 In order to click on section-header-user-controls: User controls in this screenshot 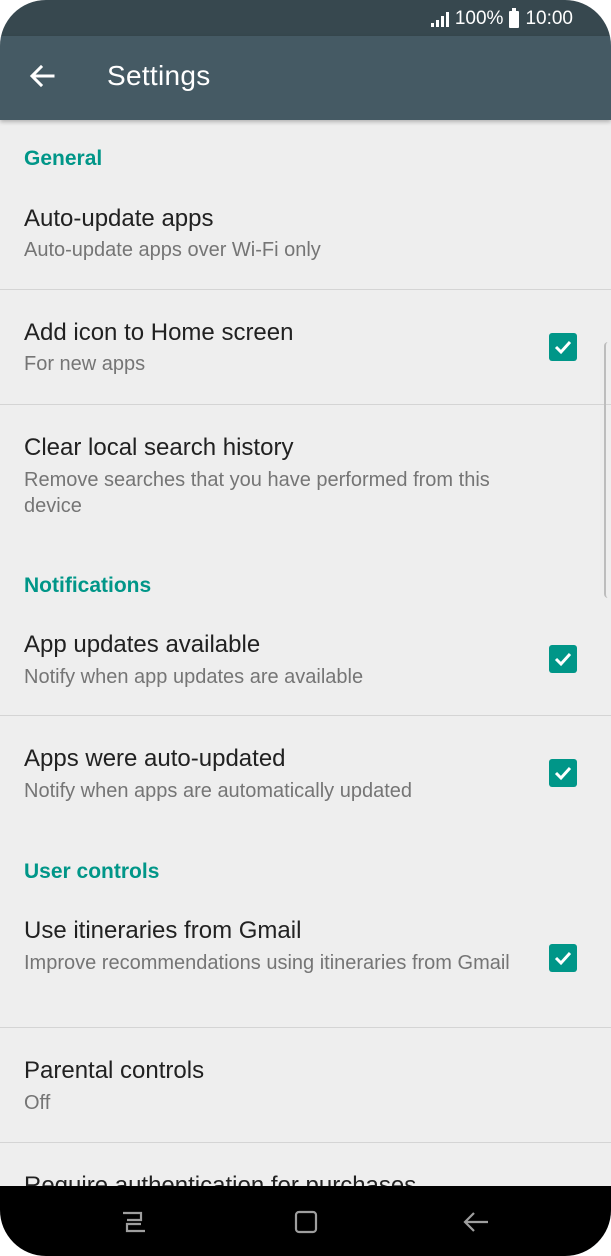, I will do `click(92, 871)`.